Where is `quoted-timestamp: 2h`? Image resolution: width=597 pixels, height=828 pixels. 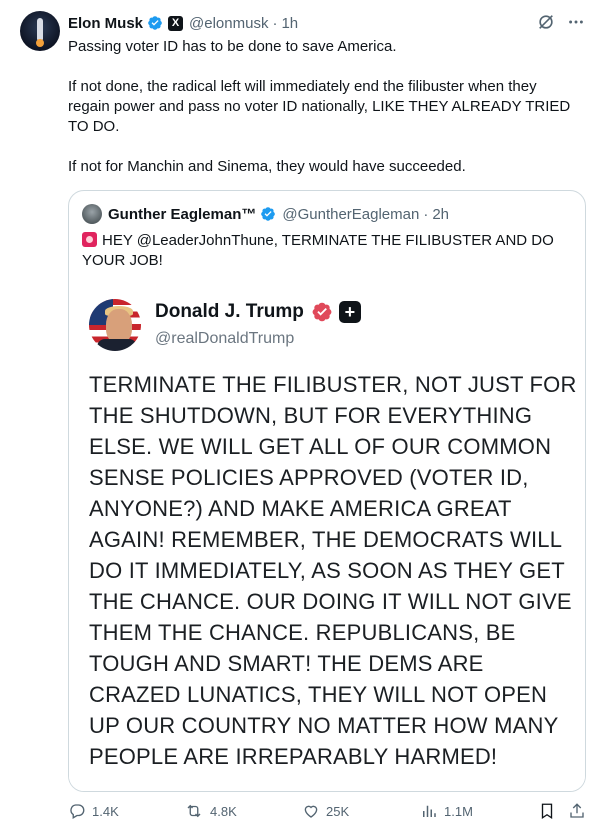
quoted-timestamp: 2h is located at coordinates (441, 214).